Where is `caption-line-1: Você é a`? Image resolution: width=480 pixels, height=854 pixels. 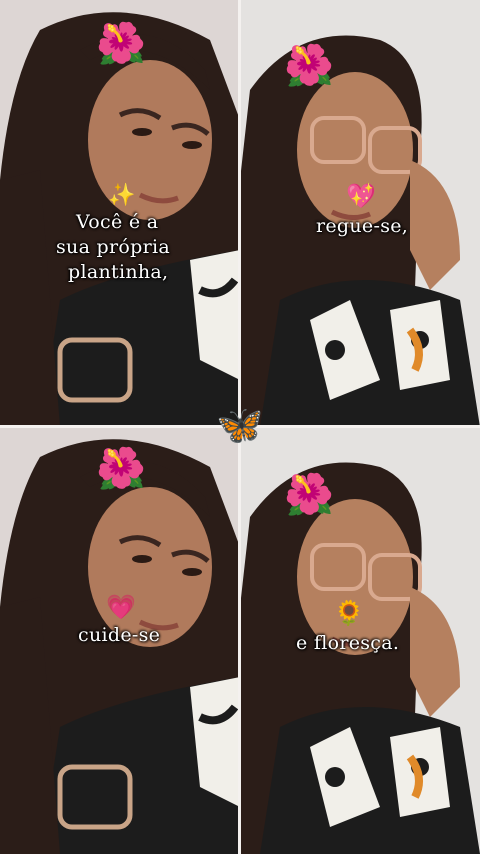
caption-line-1: Você é a is located at coordinates (117, 222).